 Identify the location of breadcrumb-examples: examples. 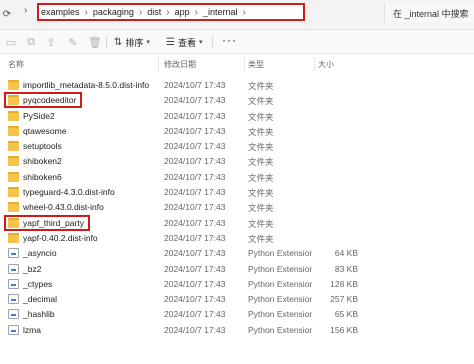
(60, 12).